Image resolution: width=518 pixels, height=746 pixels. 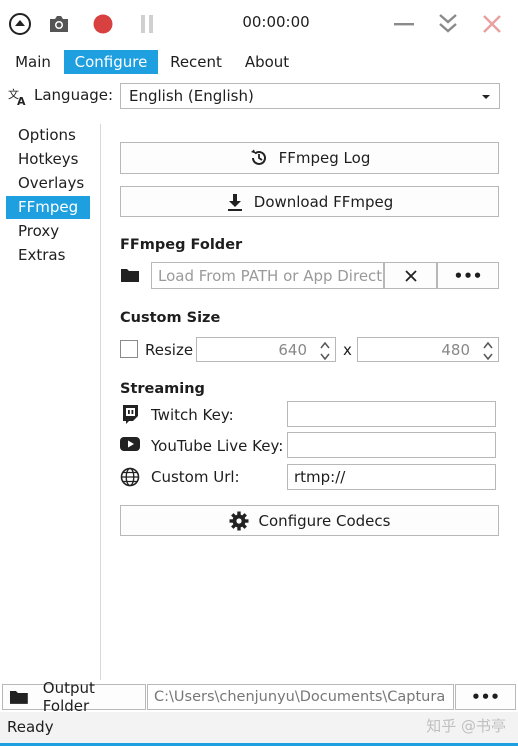 What do you see at coordinates (68, 697) in the screenshot?
I see `output-folder-label: Output Folder` at bounding box center [68, 697].